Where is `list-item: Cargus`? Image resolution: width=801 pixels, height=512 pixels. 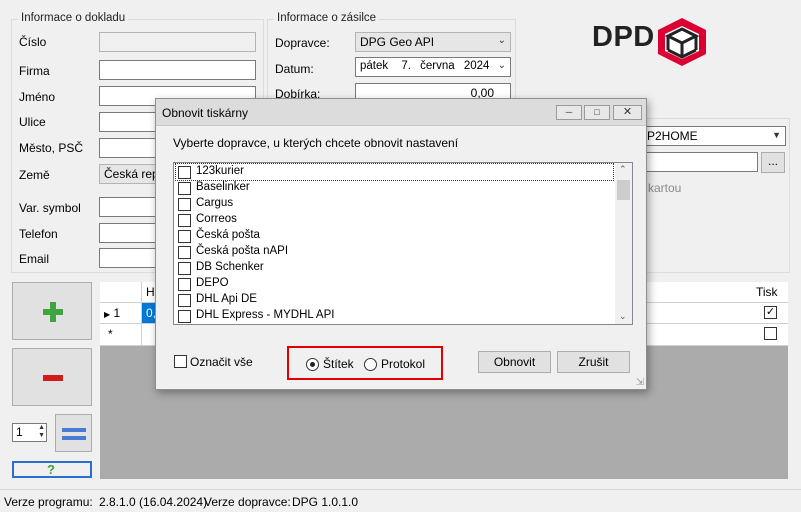 list-item: Cargus is located at coordinates (394, 204).